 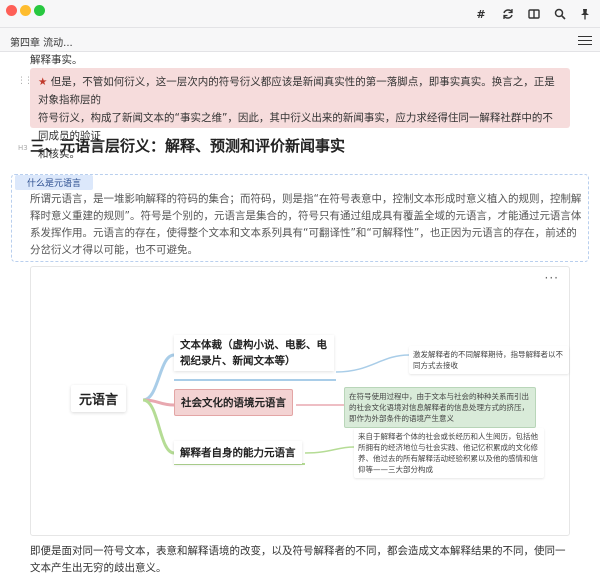 What do you see at coordinates (39, 10) in the screenshot?
I see `maximize-window-button` at bounding box center [39, 10].